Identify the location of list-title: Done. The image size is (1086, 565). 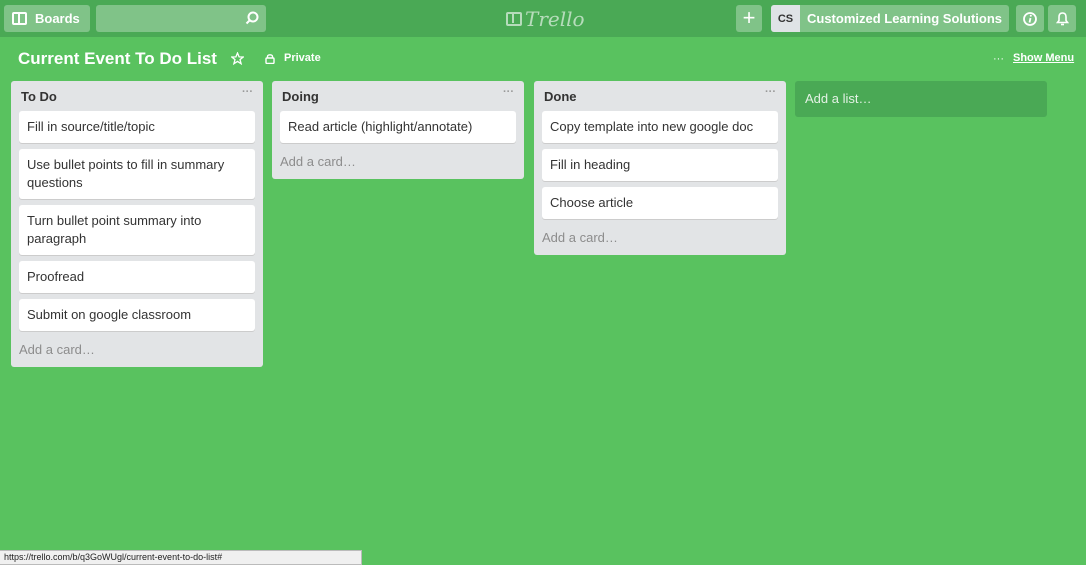
(560, 96).